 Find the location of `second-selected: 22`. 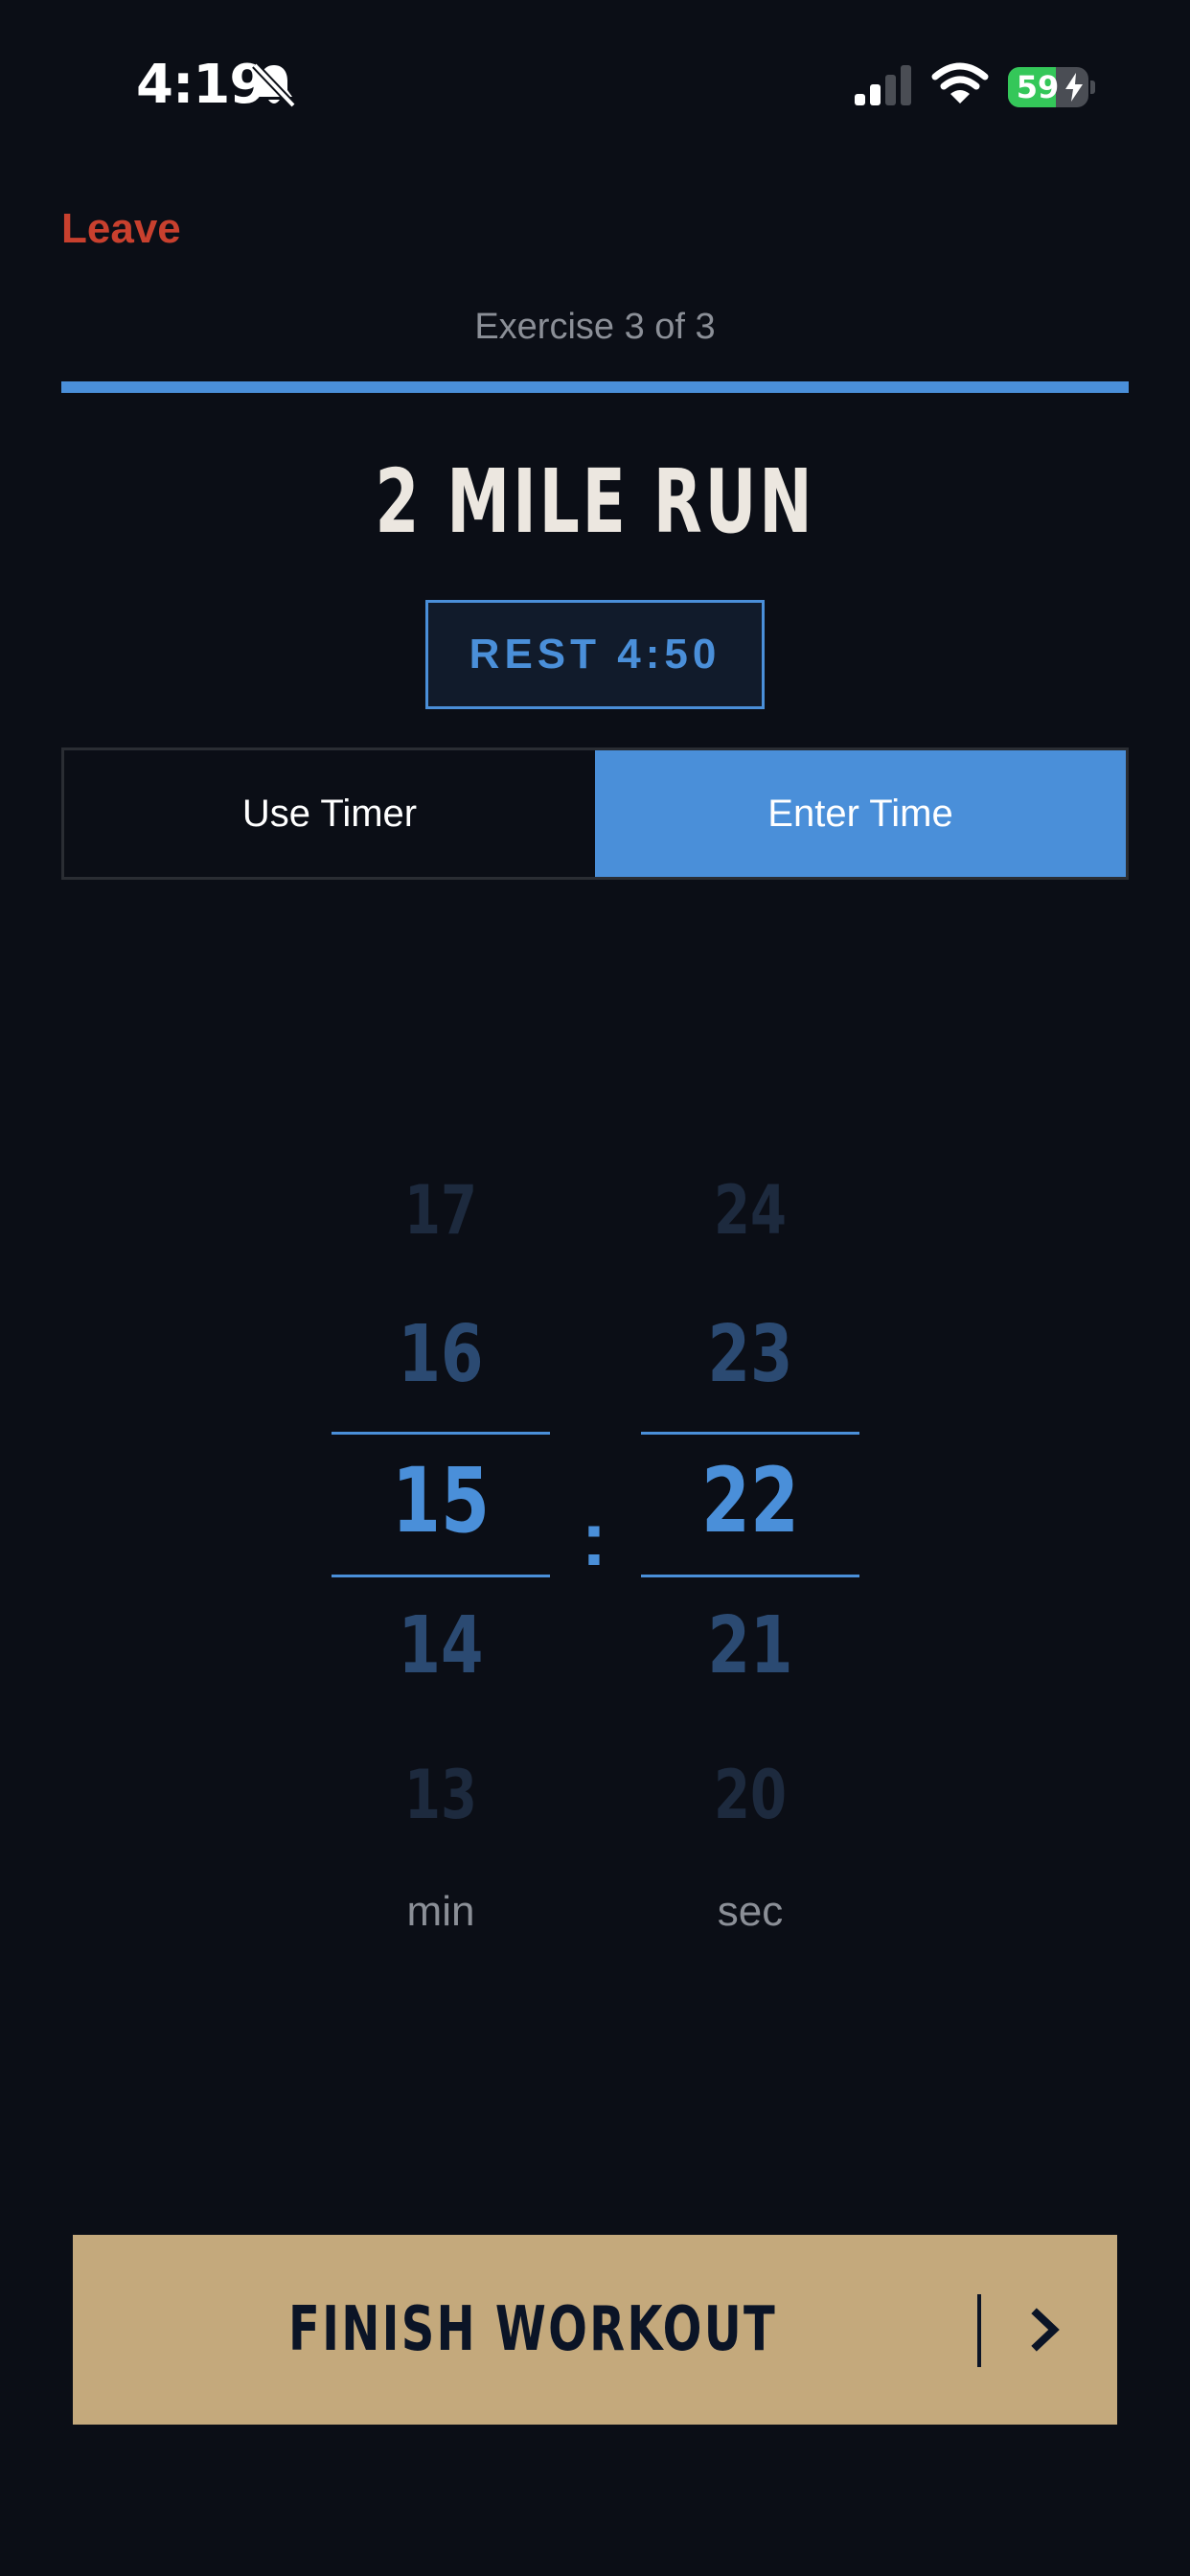

second-selected: 22 is located at coordinates (750, 1501).